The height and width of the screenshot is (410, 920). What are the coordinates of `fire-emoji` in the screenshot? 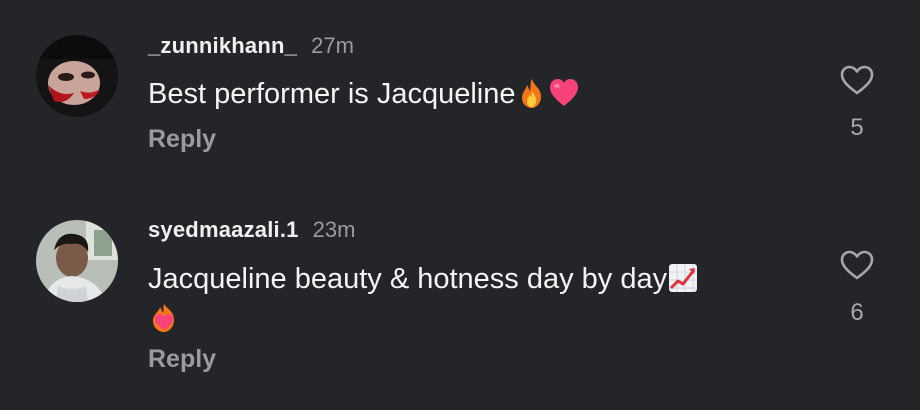 It's located at (532, 93).